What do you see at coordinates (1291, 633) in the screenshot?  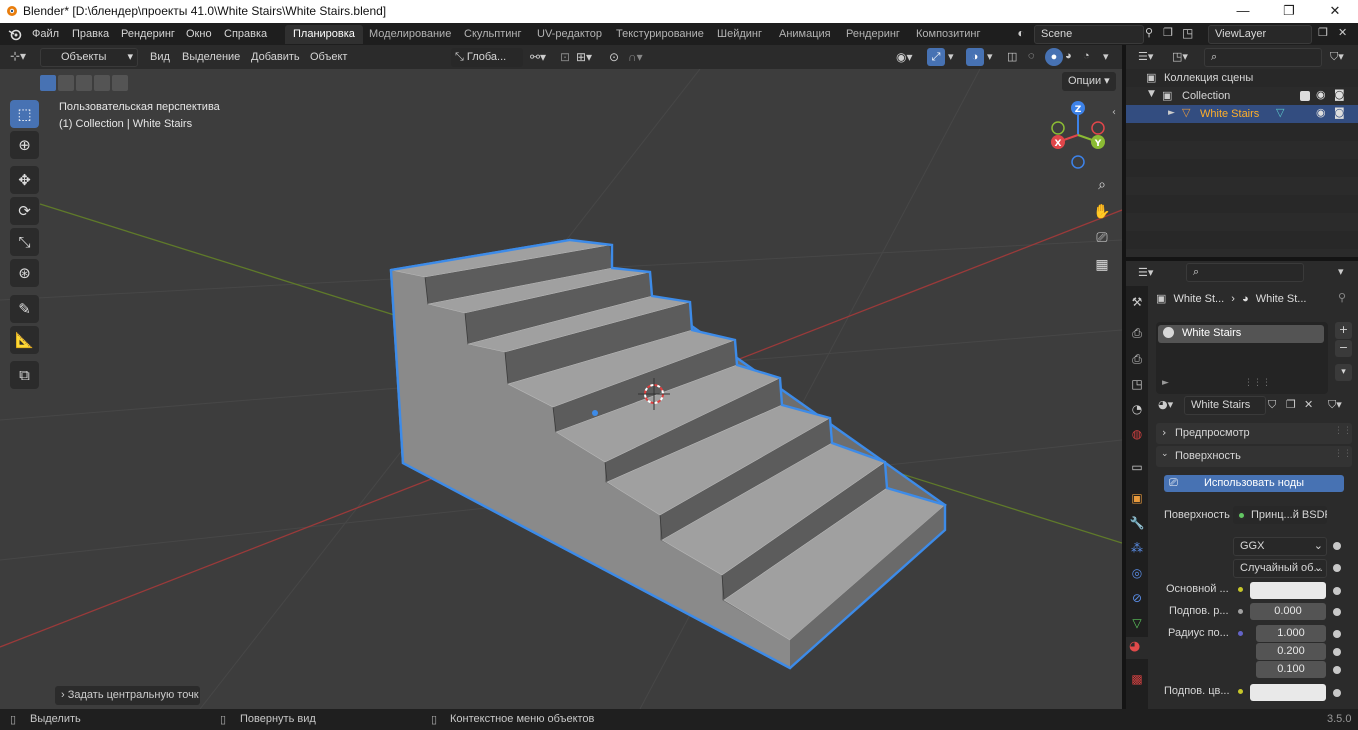 I see `radius-x-field: 1.000` at bounding box center [1291, 633].